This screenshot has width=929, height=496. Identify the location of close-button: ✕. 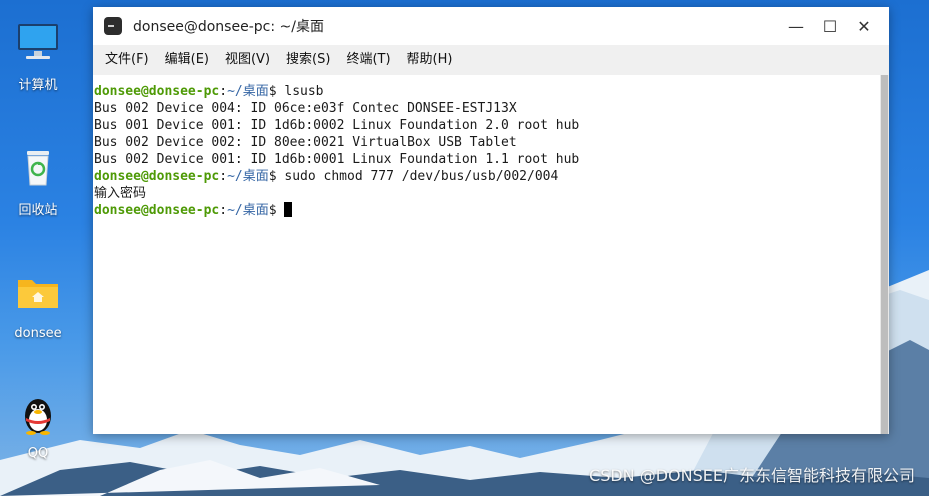
(864, 26).